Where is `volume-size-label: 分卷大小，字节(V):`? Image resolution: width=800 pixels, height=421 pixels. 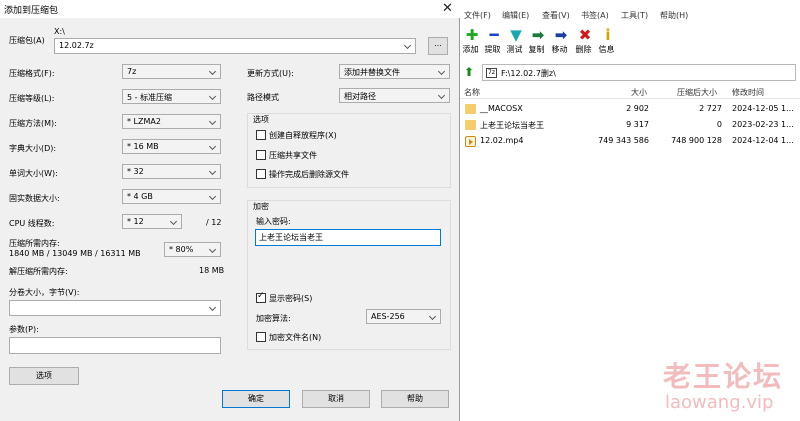 volume-size-label: 分卷大小，字节(V): is located at coordinates (44, 292).